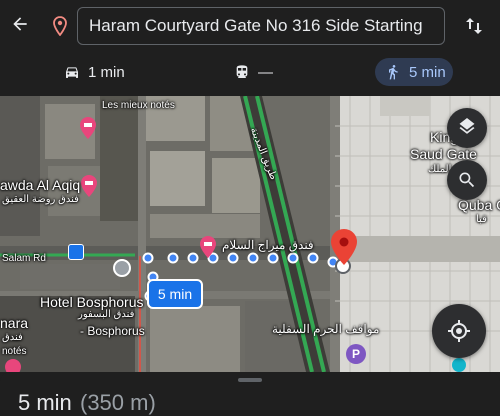 This screenshot has height=416, width=500. I want to click on back-arrow-icon, so click(20, 24).